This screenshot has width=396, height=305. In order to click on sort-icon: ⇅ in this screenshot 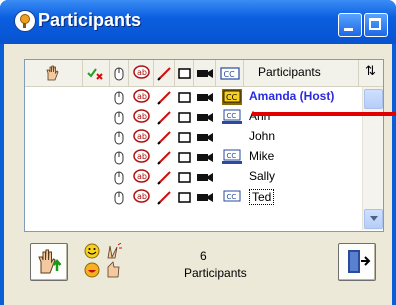, I will do `click(370, 71)`.